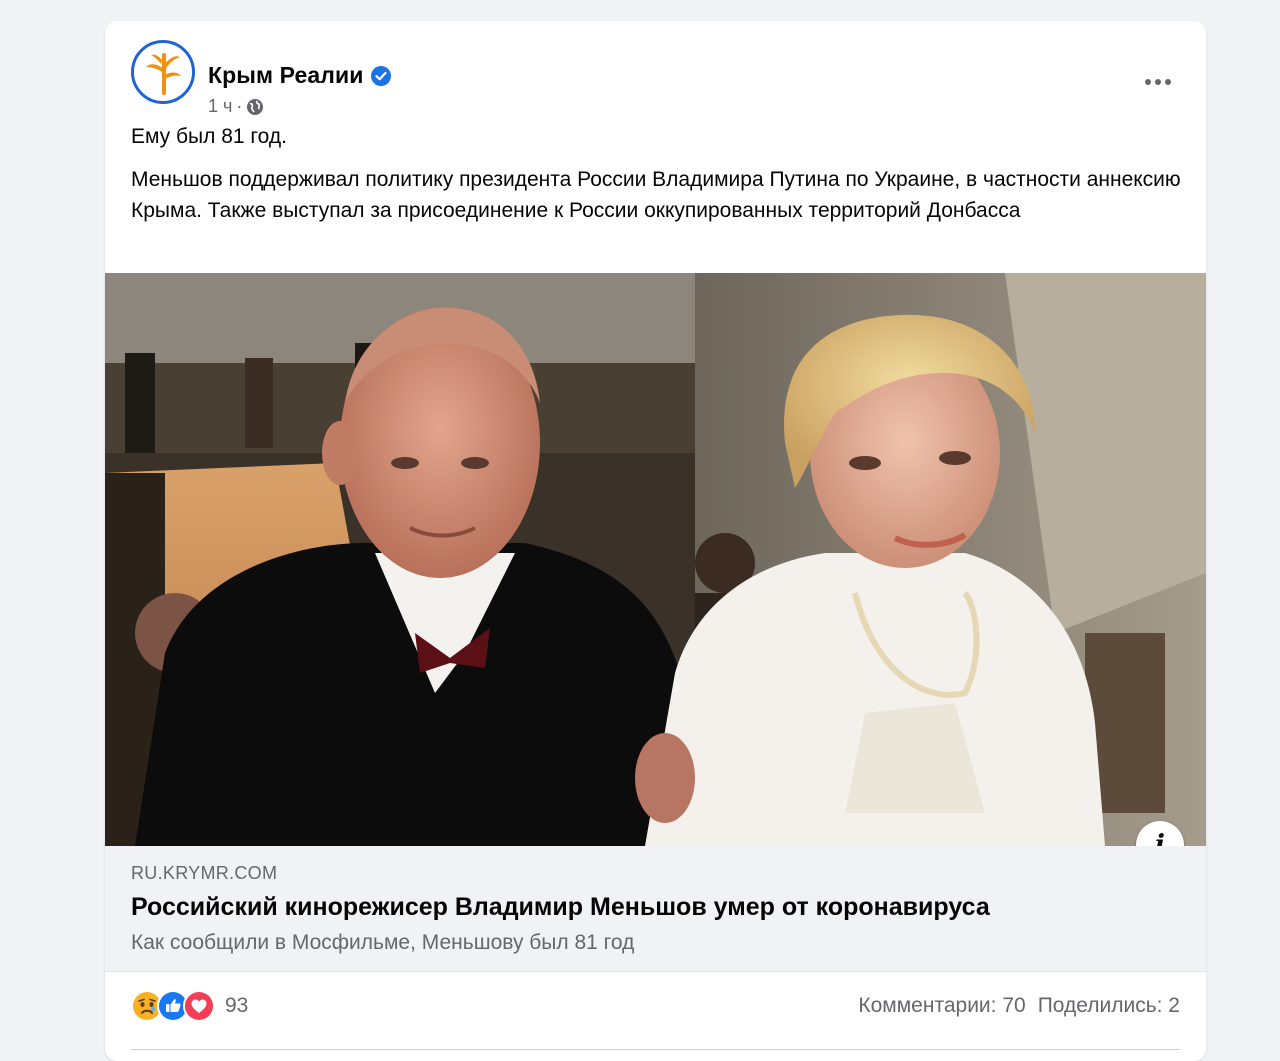 The width and height of the screenshot is (1280, 1061). Describe the element at coordinates (1109, 1006) in the screenshot. I see `shares-count: Поделились: 2` at that location.